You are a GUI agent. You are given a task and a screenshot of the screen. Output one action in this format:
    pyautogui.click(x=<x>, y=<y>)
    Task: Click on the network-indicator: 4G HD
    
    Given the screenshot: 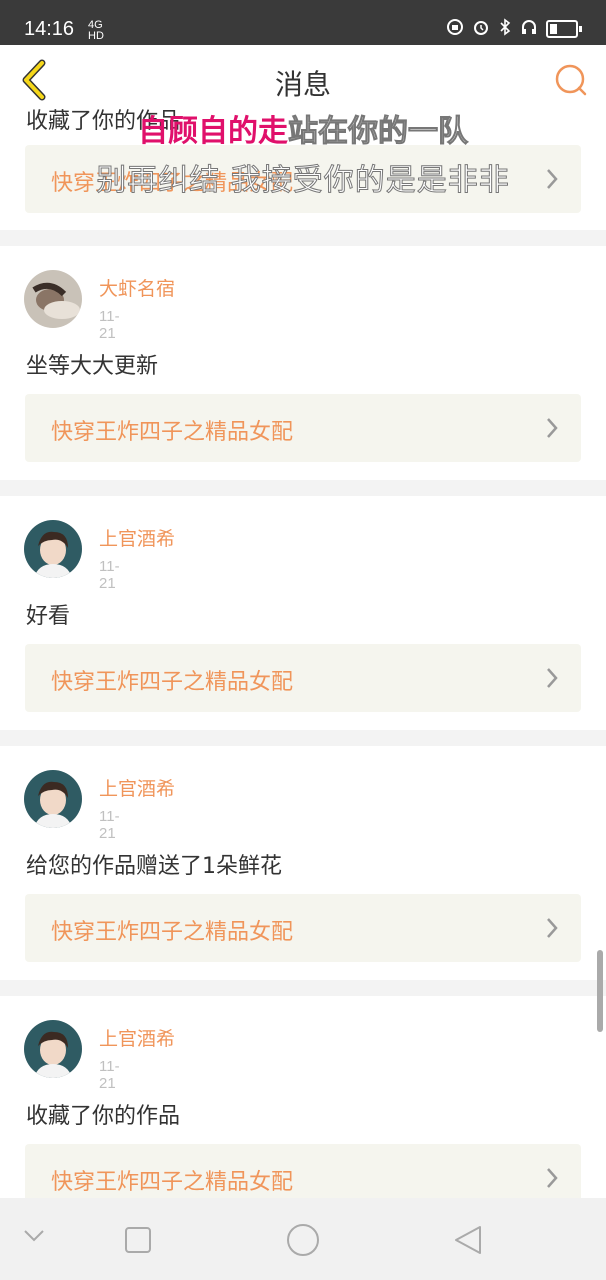 What is the action you would take?
    pyautogui.click(x=96, y=31)
    